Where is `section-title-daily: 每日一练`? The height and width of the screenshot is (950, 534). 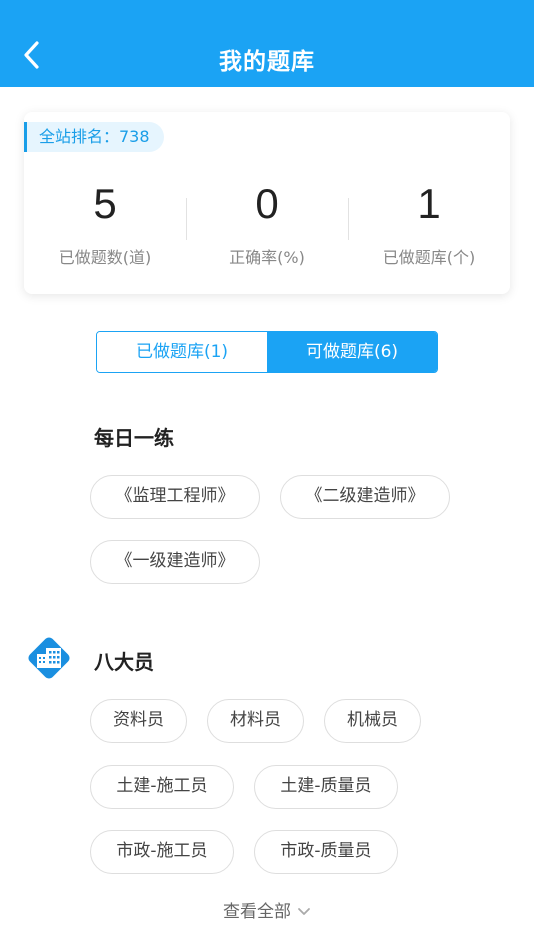 section-title-daily: 每日一练 is located at coordinates (134, 438).